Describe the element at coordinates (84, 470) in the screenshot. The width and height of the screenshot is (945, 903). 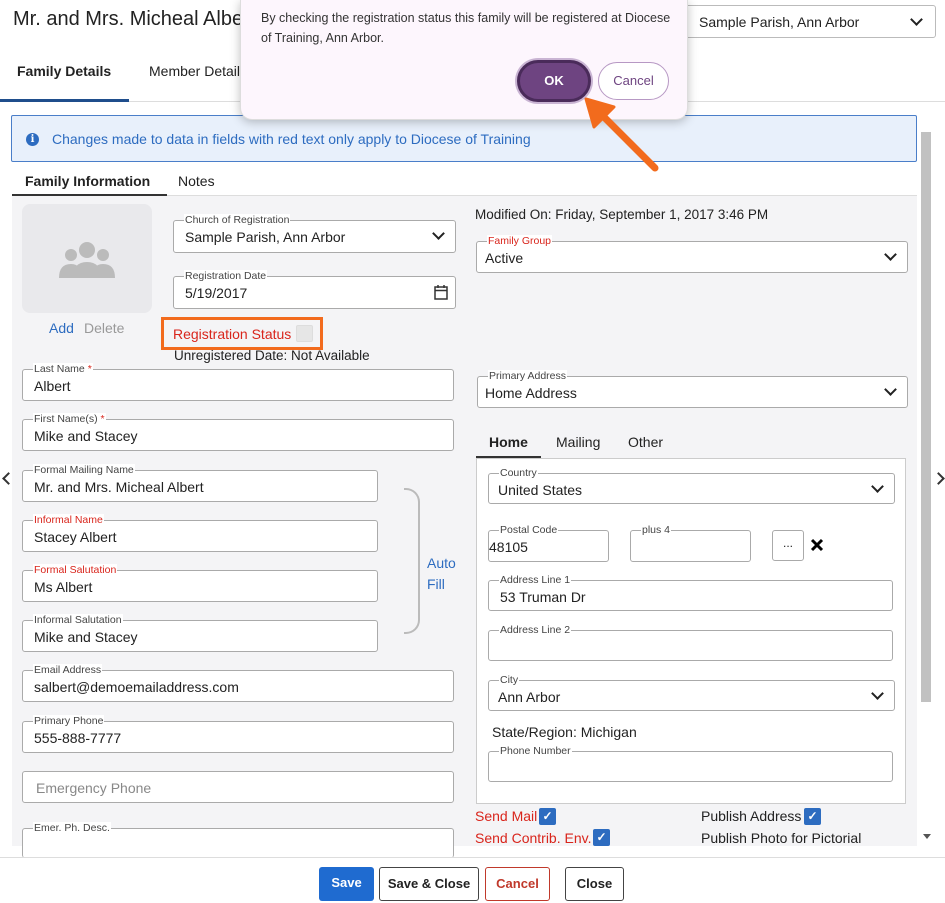
I see `formal-mailing-name-label: Formal Mailing Name` at that location.